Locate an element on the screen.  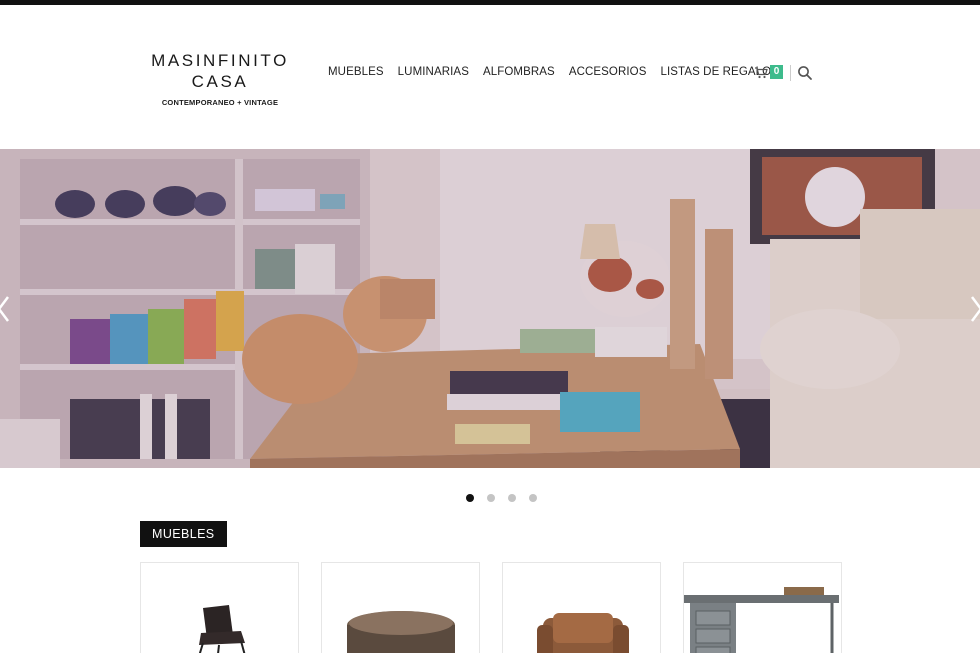
cart-button: 0 is located at coordinates (768, 72).